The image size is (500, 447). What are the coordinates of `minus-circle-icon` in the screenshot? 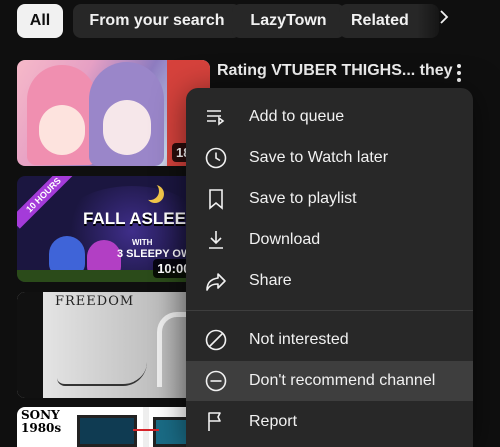 It's located at (216, 381).